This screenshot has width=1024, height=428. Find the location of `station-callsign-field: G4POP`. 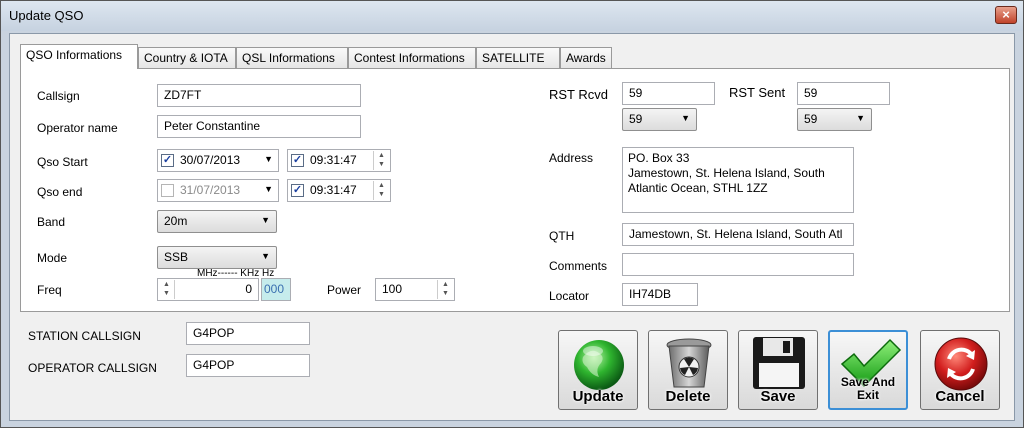

station-callsign-field: G4POP is located at coordinates (248, 333).